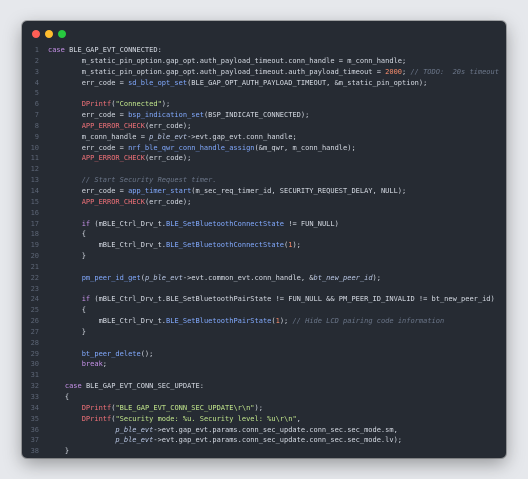 Image resolution: width=528 pixels, height=479 pixels. I want to click on code-token: app_timer_start, so click(160, 190).